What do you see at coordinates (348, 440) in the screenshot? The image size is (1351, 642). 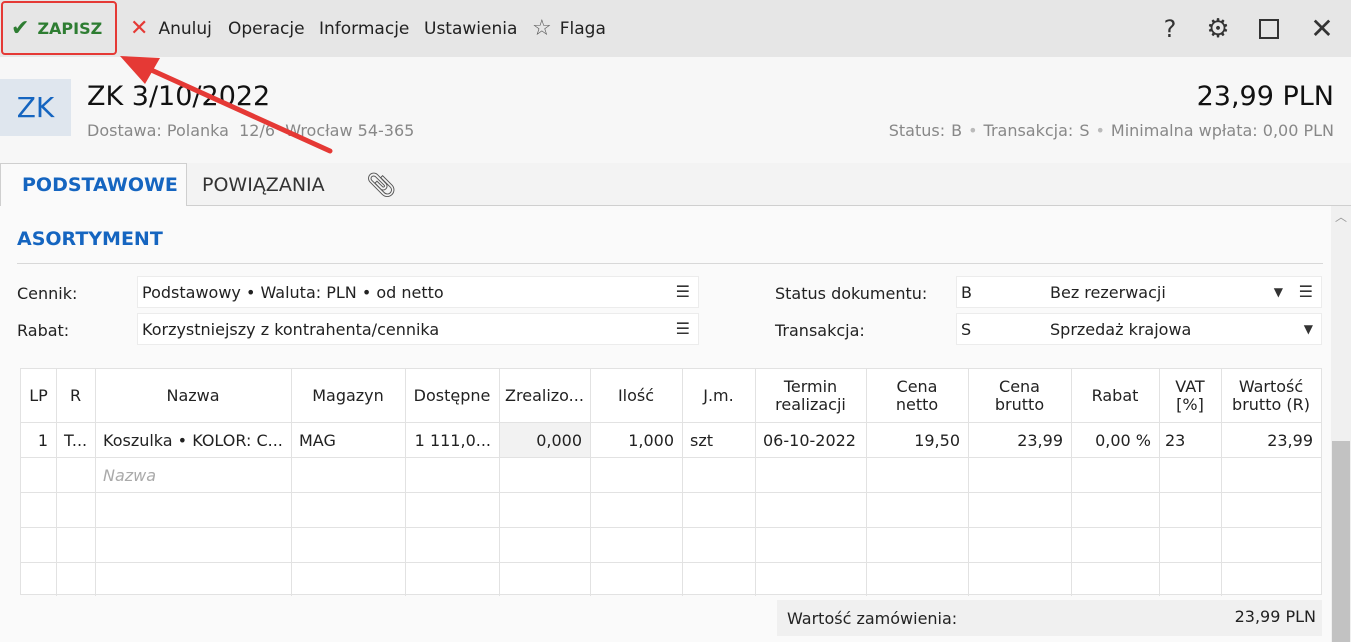 I see `cell-warehouse: MAG` at bounding box center [348, 440].